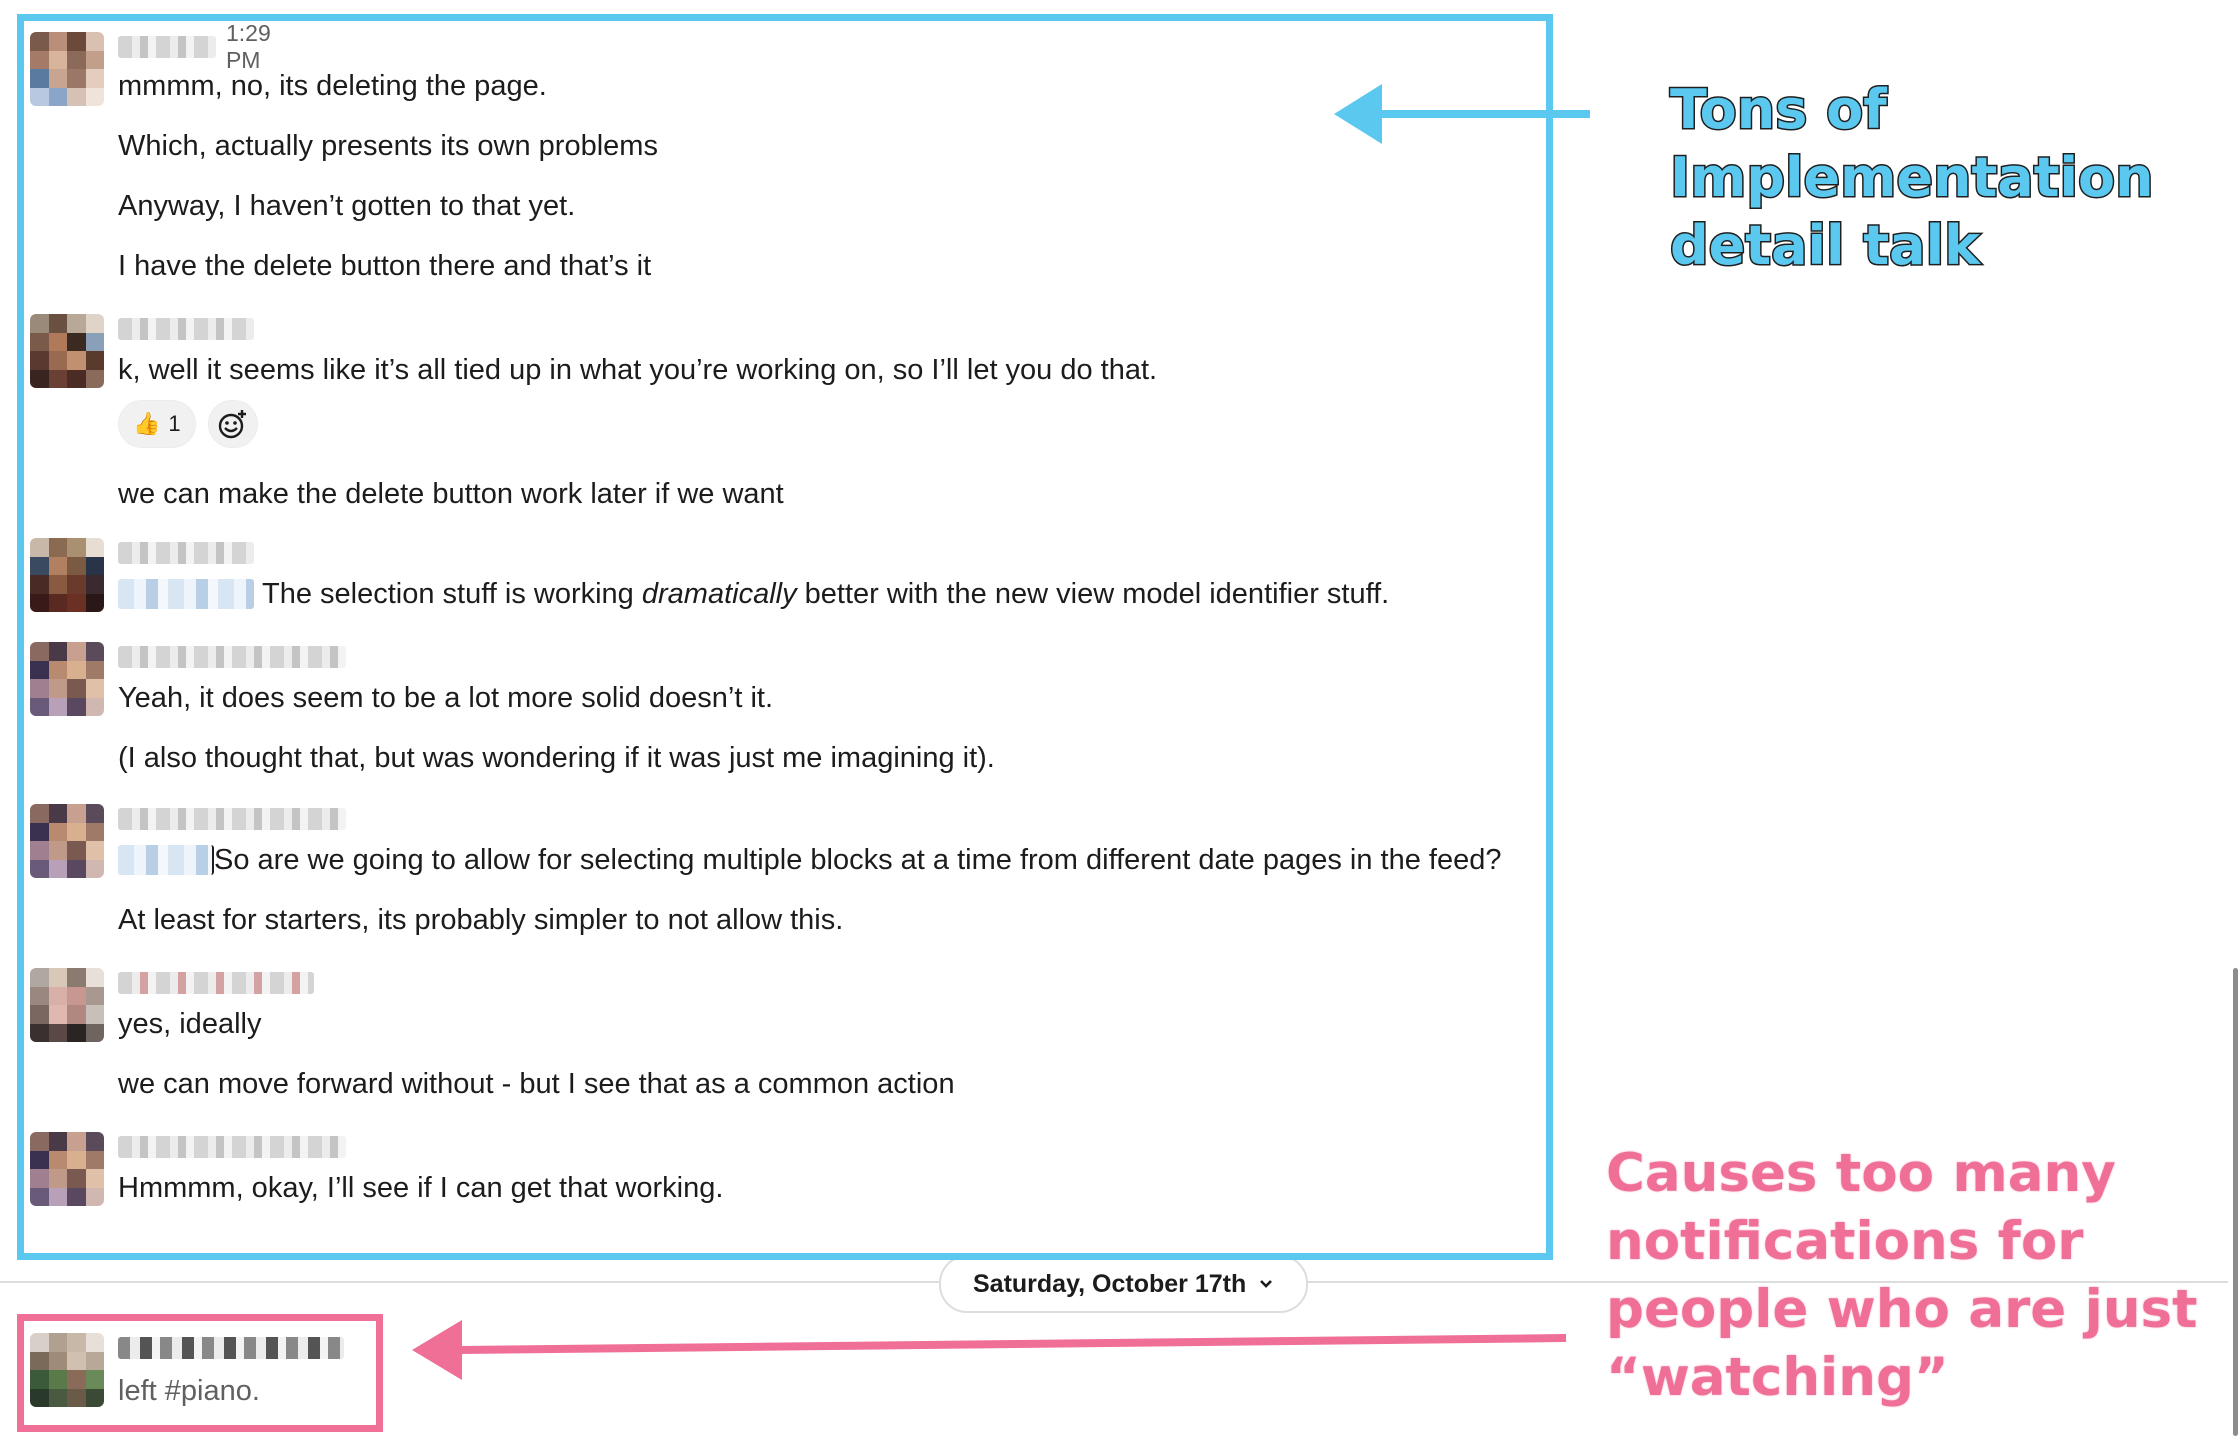 Image resolution: width=2238 pixels, height=1436 pixels. What do you see at coordinates (1912, 178) in the screenshot?
I see `annotation-implementation-talk: Tons of Implementation detail talk` at bounding box center [1912, 178].